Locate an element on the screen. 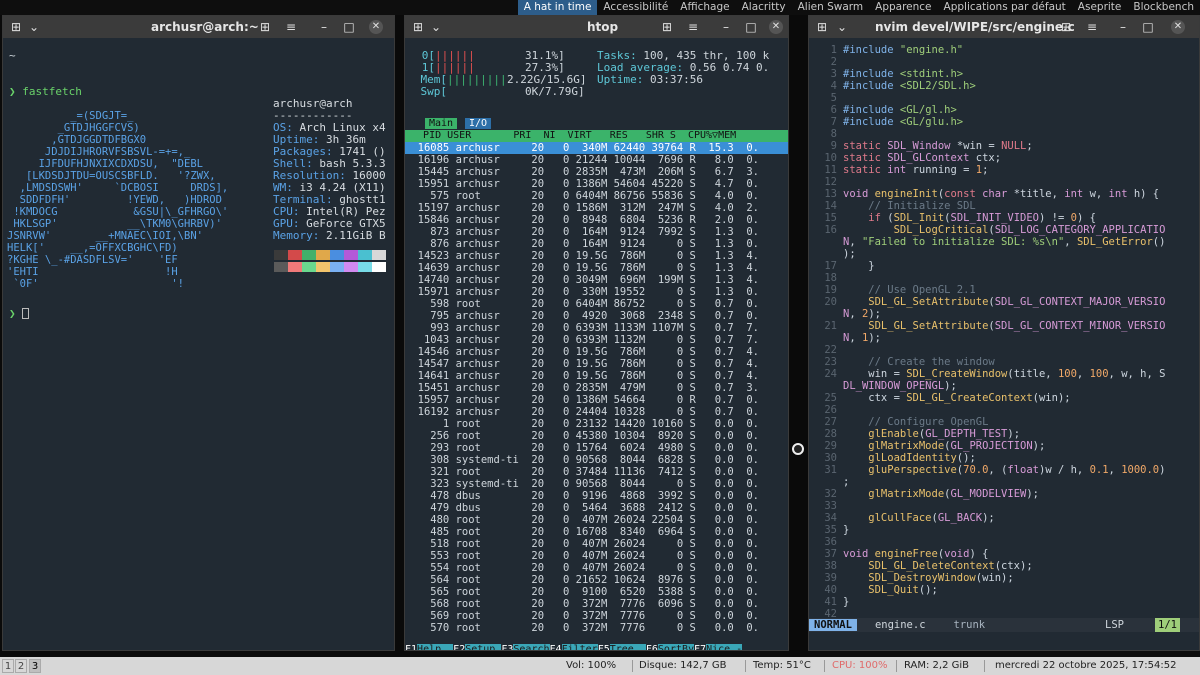 The height and width of the screenshot is (675, 1200). process-row: 480 root 20 0 407M 26024 22504 S 0.0 0. is located at coordinates (596, 520).